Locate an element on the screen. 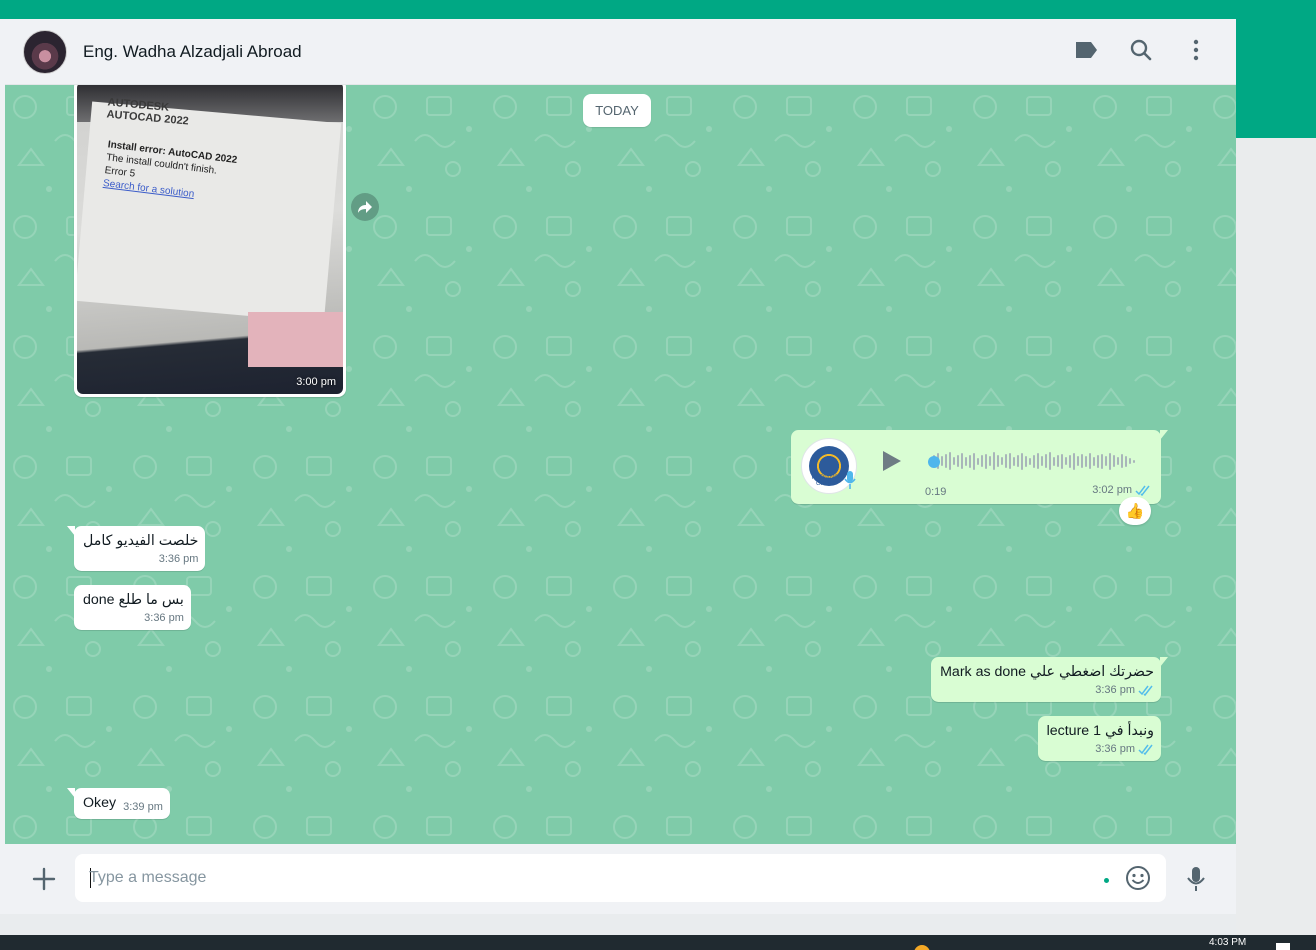 The image size is (1316, 950). message-bubble: خلصت الفيديو كامل 3:36 pm is located at coordinates (136, 548).